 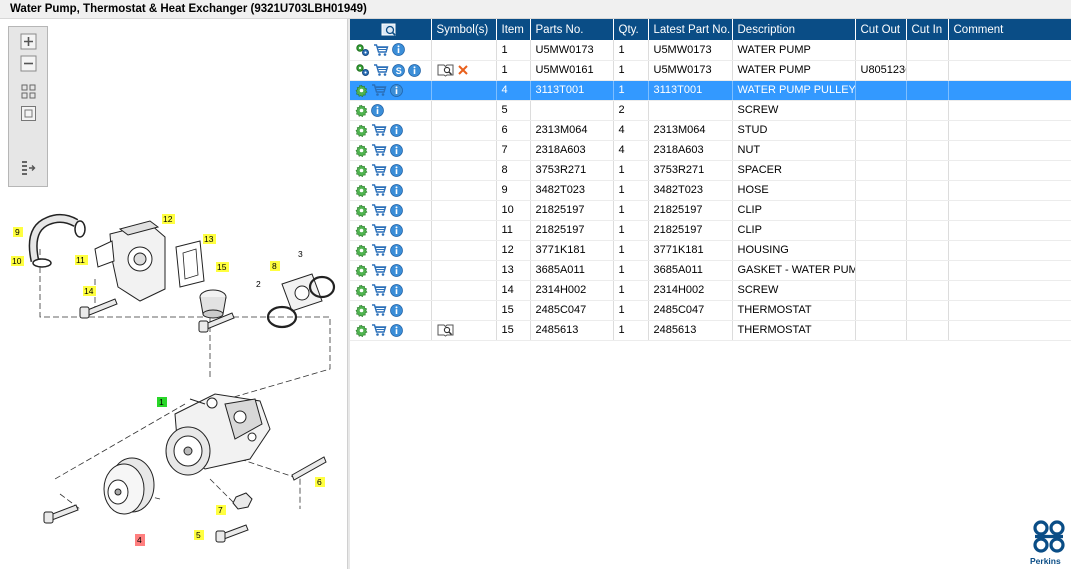 What do you see at coordinates (710, 250) in the screenshot?
I see `table-row: 12 3771K181 1 3771K181 HOUSING` at bounding box center [710, 250].